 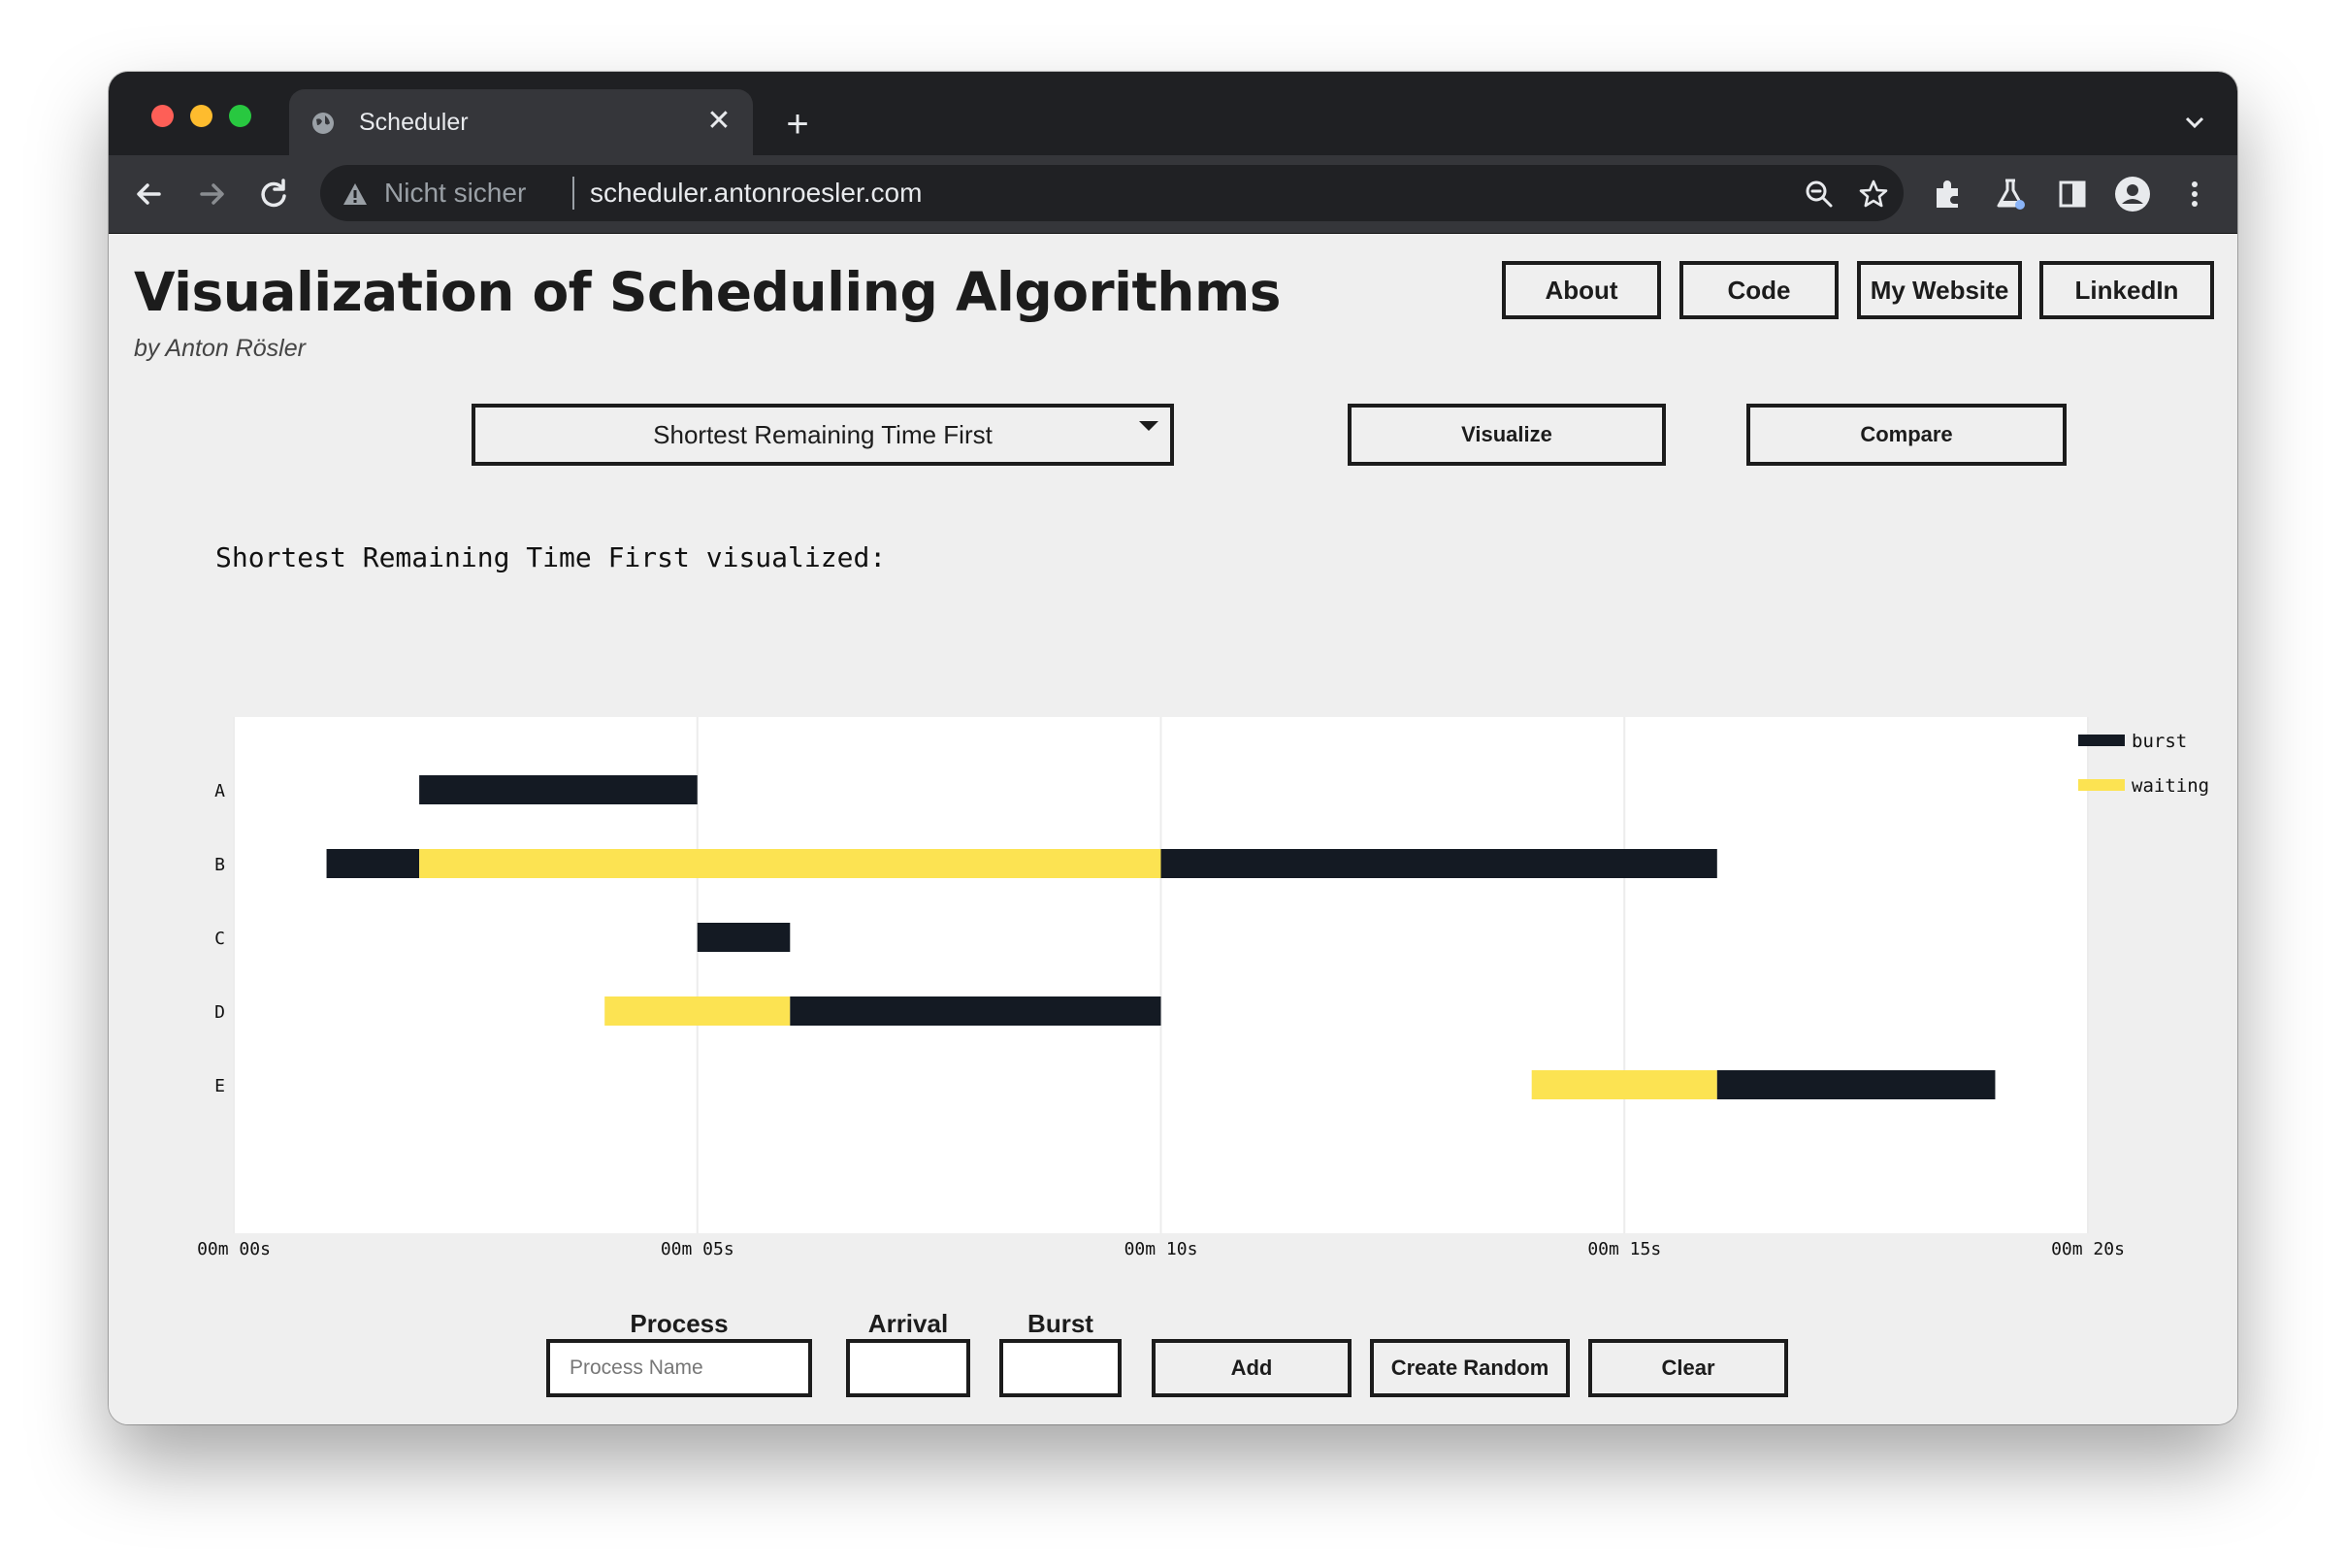 What do you see at coordinates (1060, 1323) in the screenshot?
I see `burst-label: Burst` at bounding box center [1060, 1323].